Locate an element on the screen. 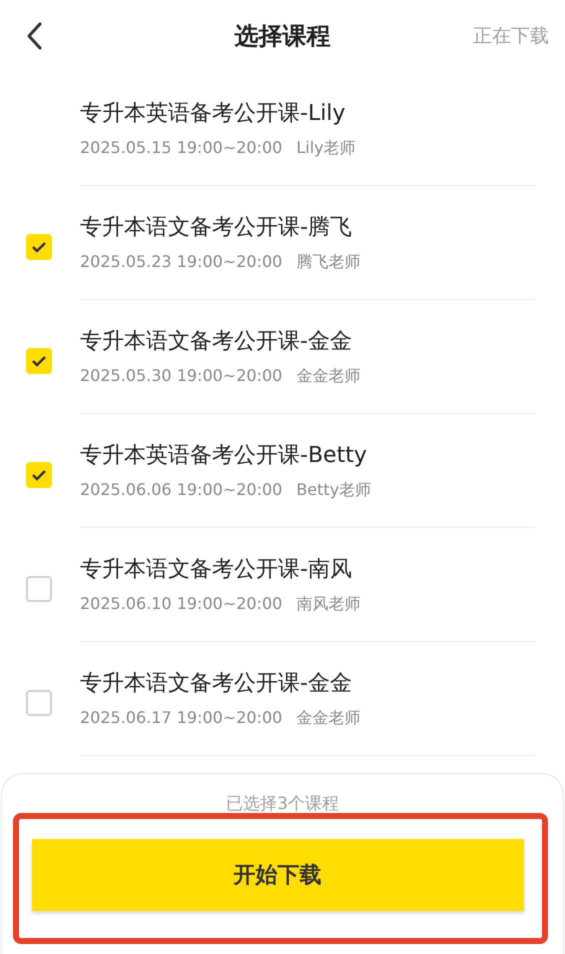 The image size is (565, 954). course-time: 2025.06.06 19:00~20:00 is located at coordinates (181, 490).